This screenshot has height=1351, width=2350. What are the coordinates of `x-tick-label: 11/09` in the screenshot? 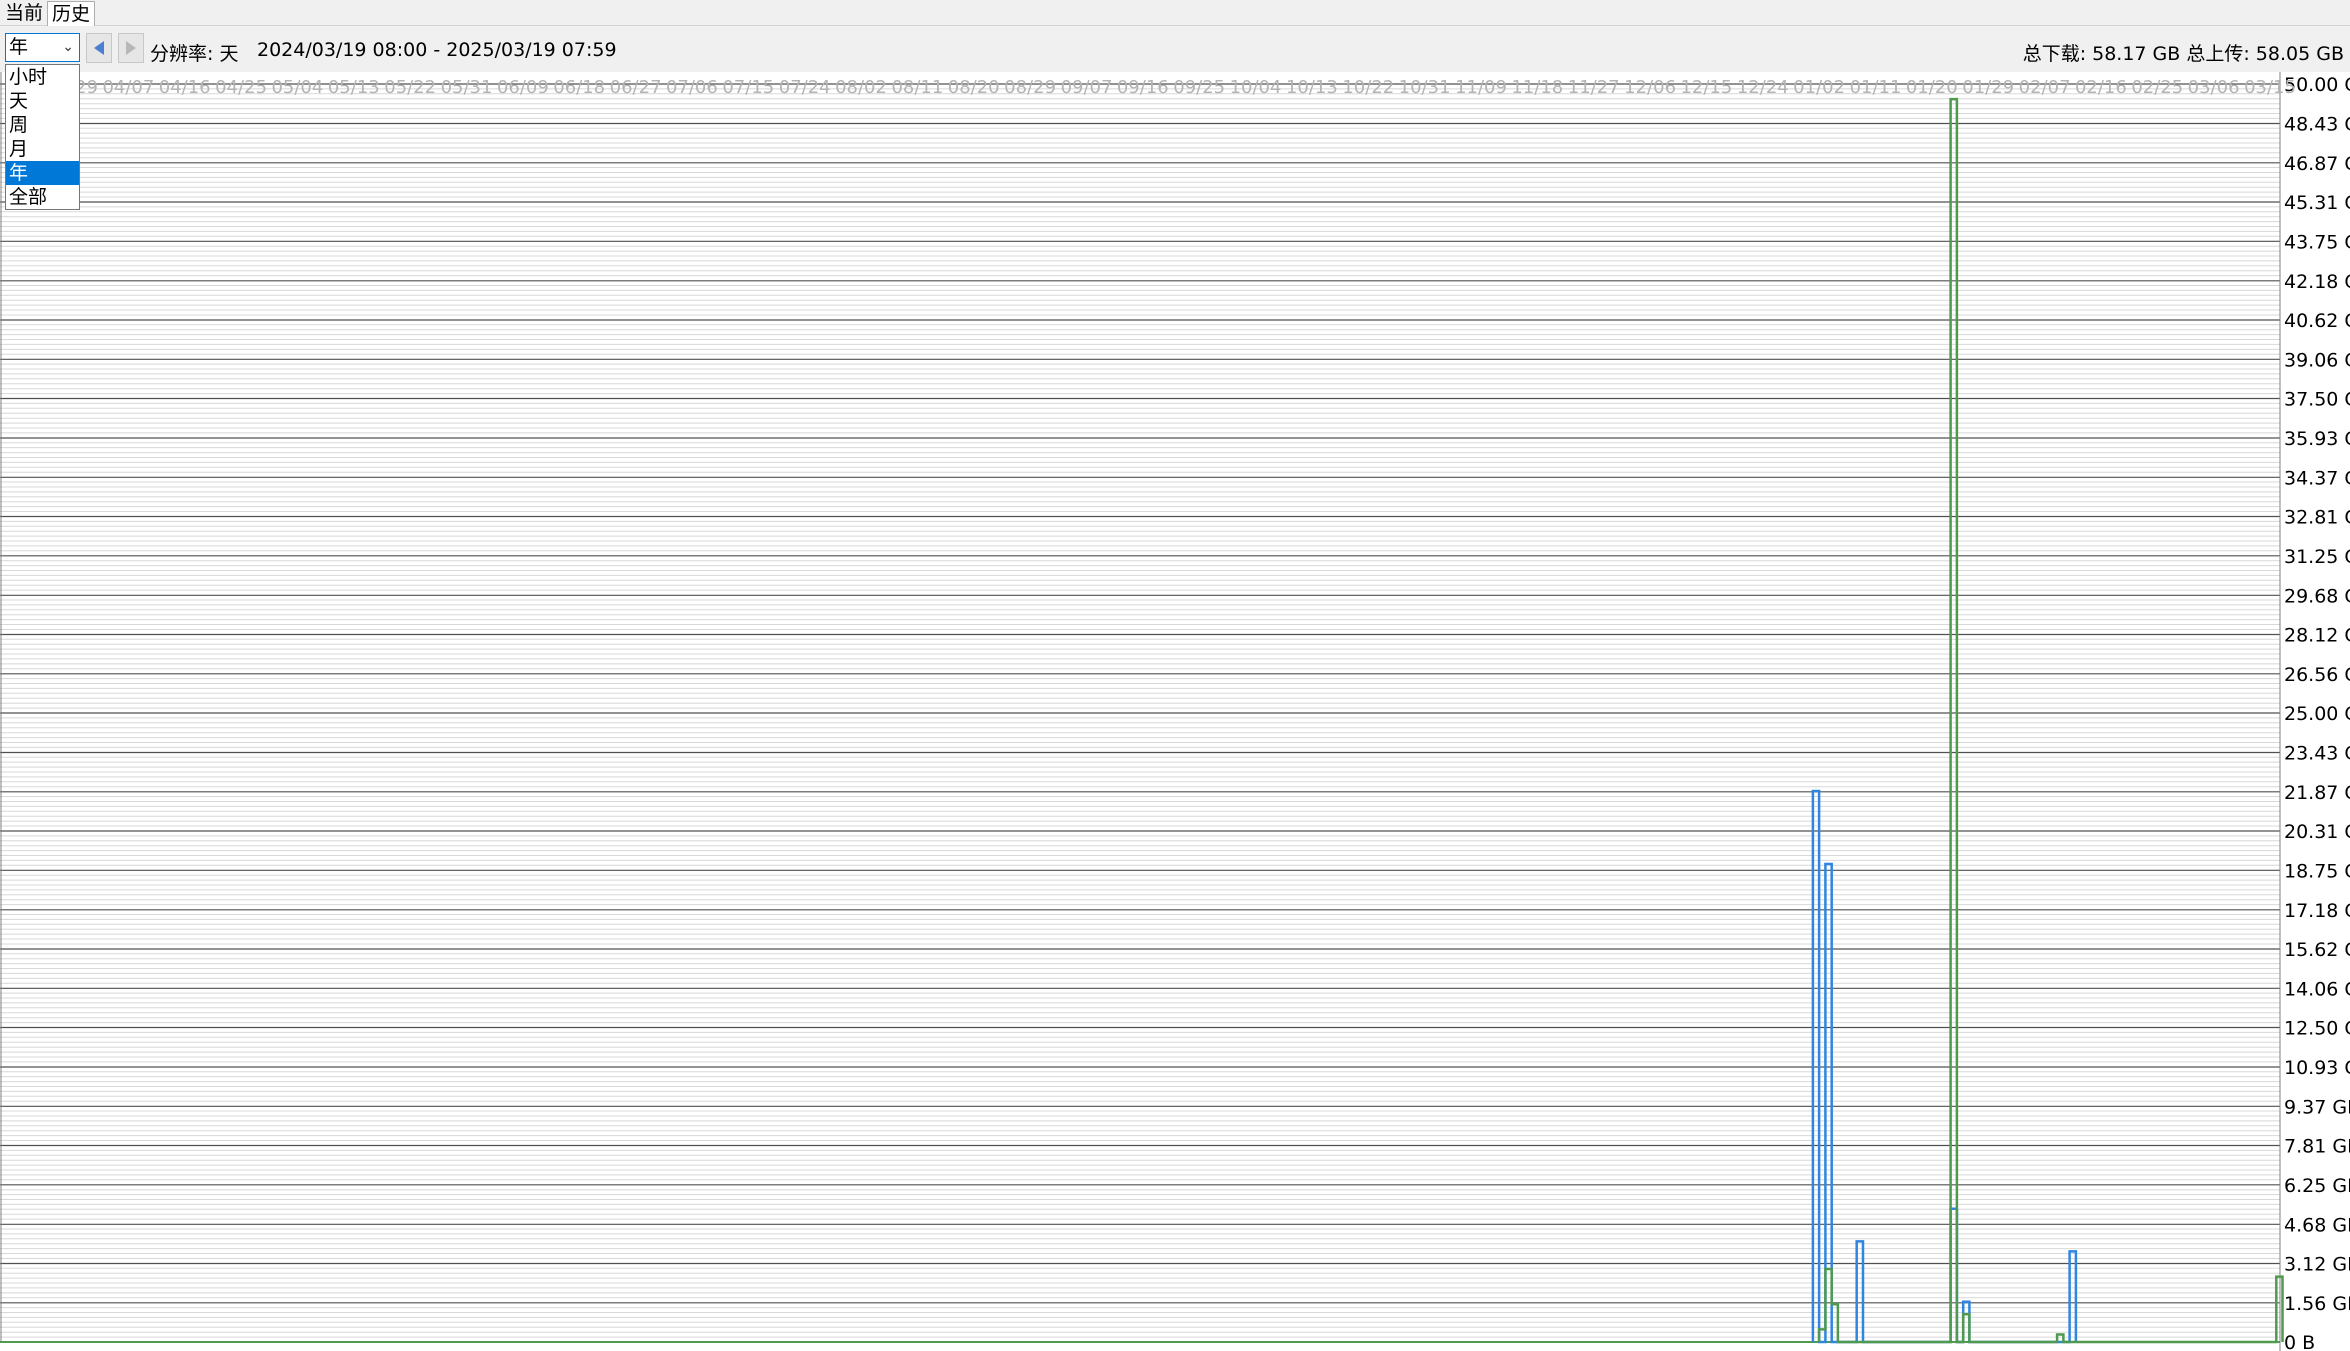 It's located at (1481, 87).